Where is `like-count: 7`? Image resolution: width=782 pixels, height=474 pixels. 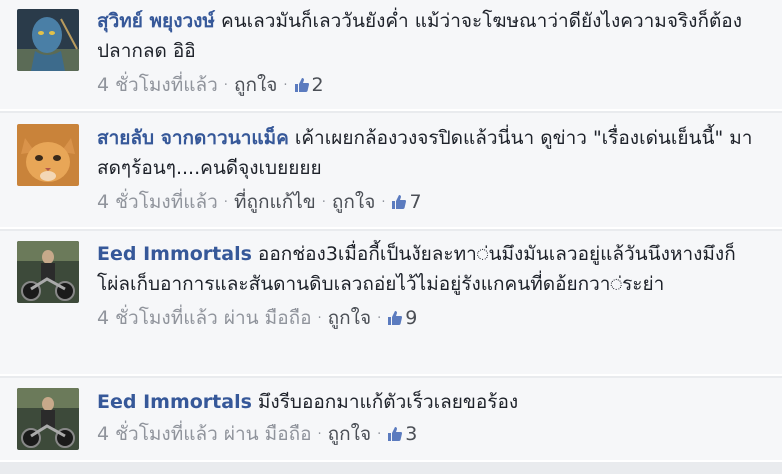
like-count: 7 is located at coordinates (406, 202).